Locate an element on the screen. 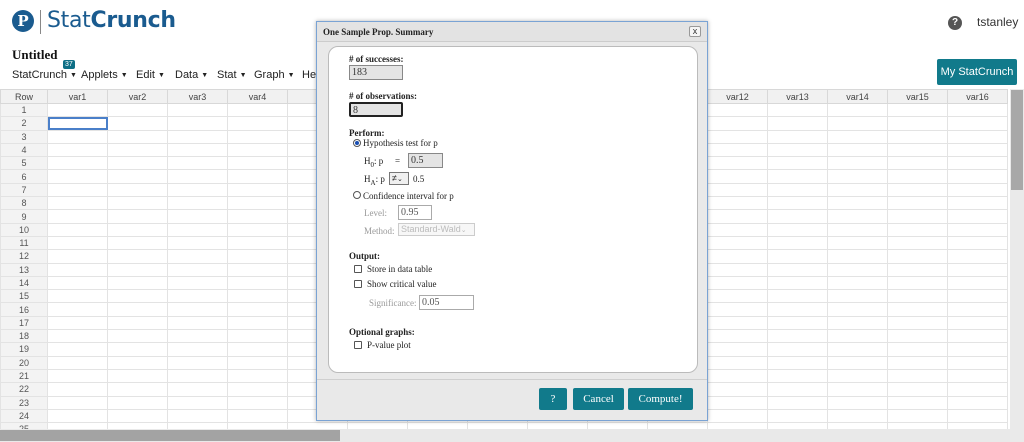  close-icon: x is located at coordinates (695, 31).